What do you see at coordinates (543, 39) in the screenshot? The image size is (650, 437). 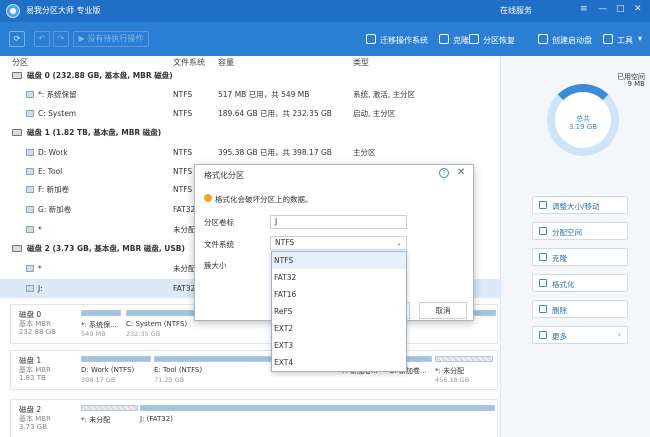 I see `boot-disk-icon` at bounding box center [543, 39].